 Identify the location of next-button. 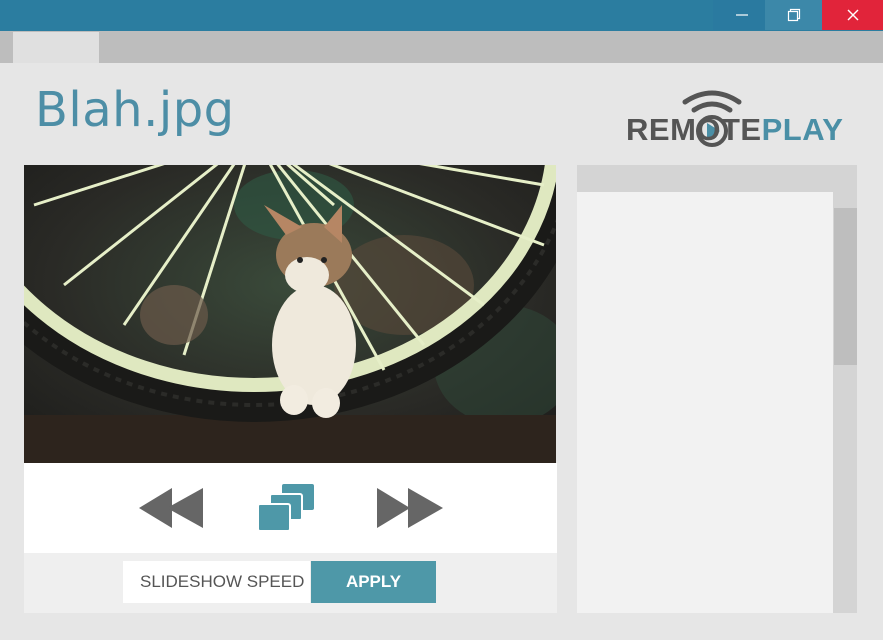
(410, 510).